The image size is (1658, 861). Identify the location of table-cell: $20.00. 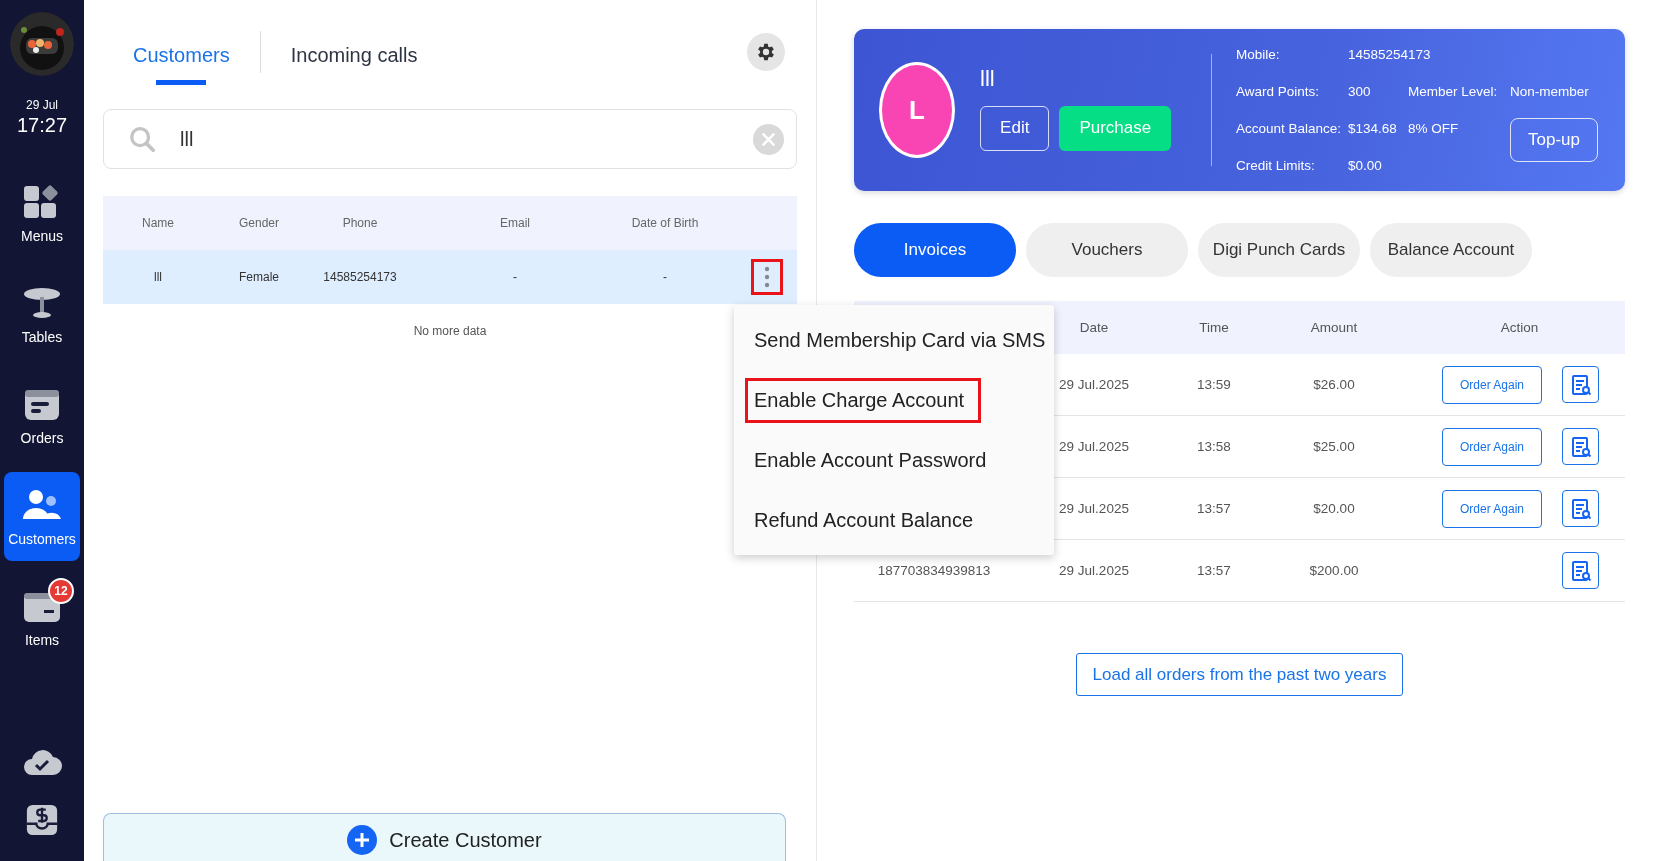
(1334, 508).